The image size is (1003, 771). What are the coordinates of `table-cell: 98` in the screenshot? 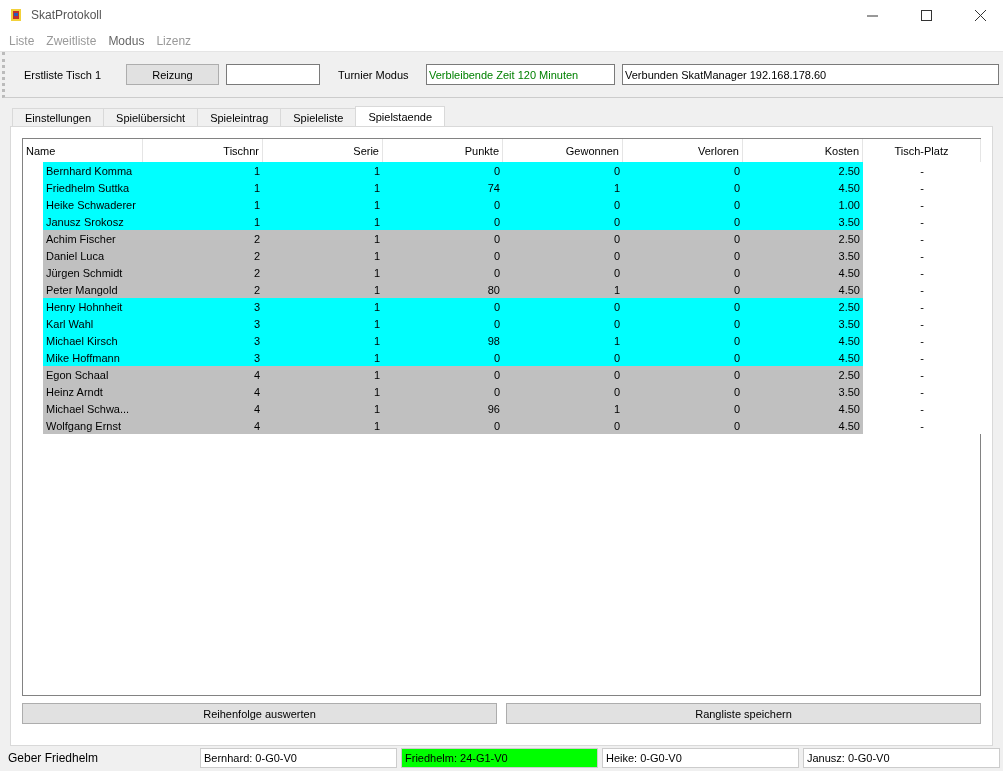 It's located at (443, 340).